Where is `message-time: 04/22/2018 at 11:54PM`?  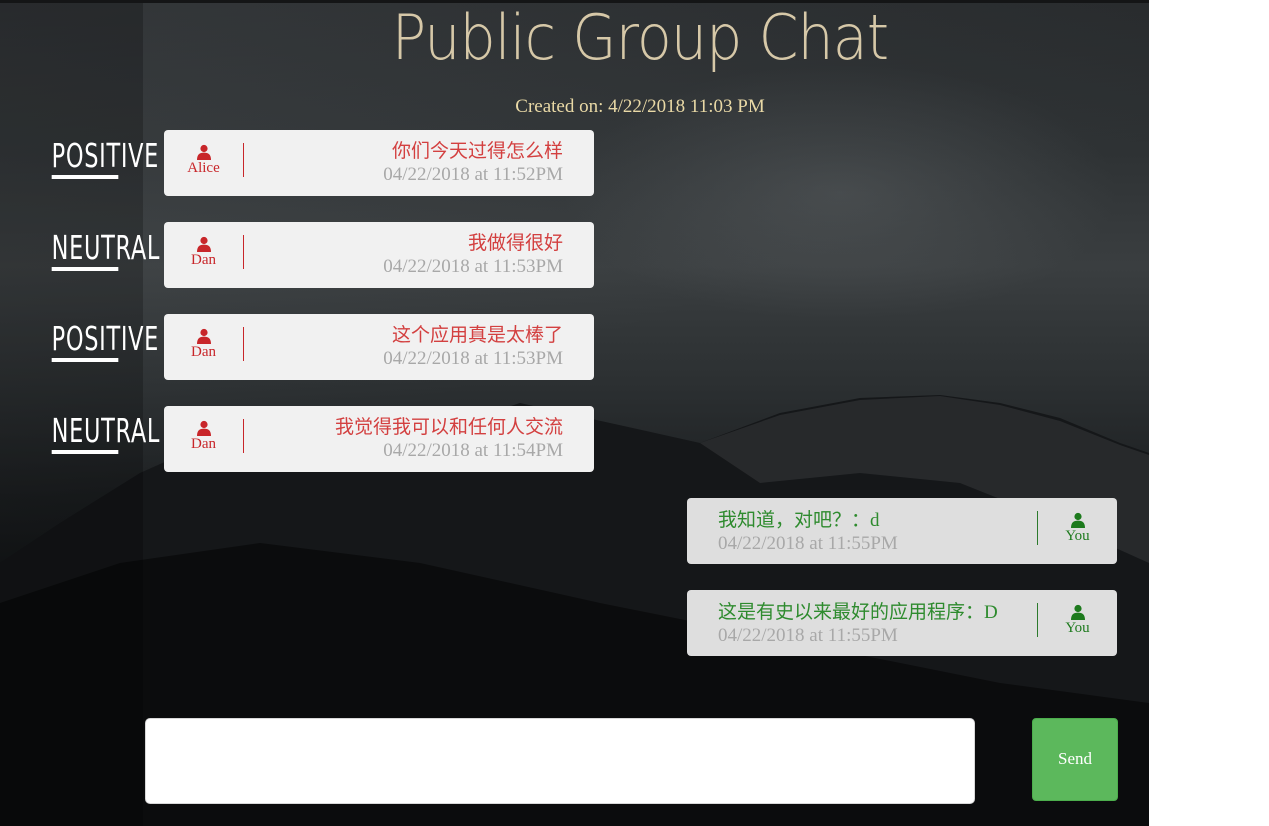
message-time: 04/22/2018 at 11:54PM is located at coordinates (473, 450).